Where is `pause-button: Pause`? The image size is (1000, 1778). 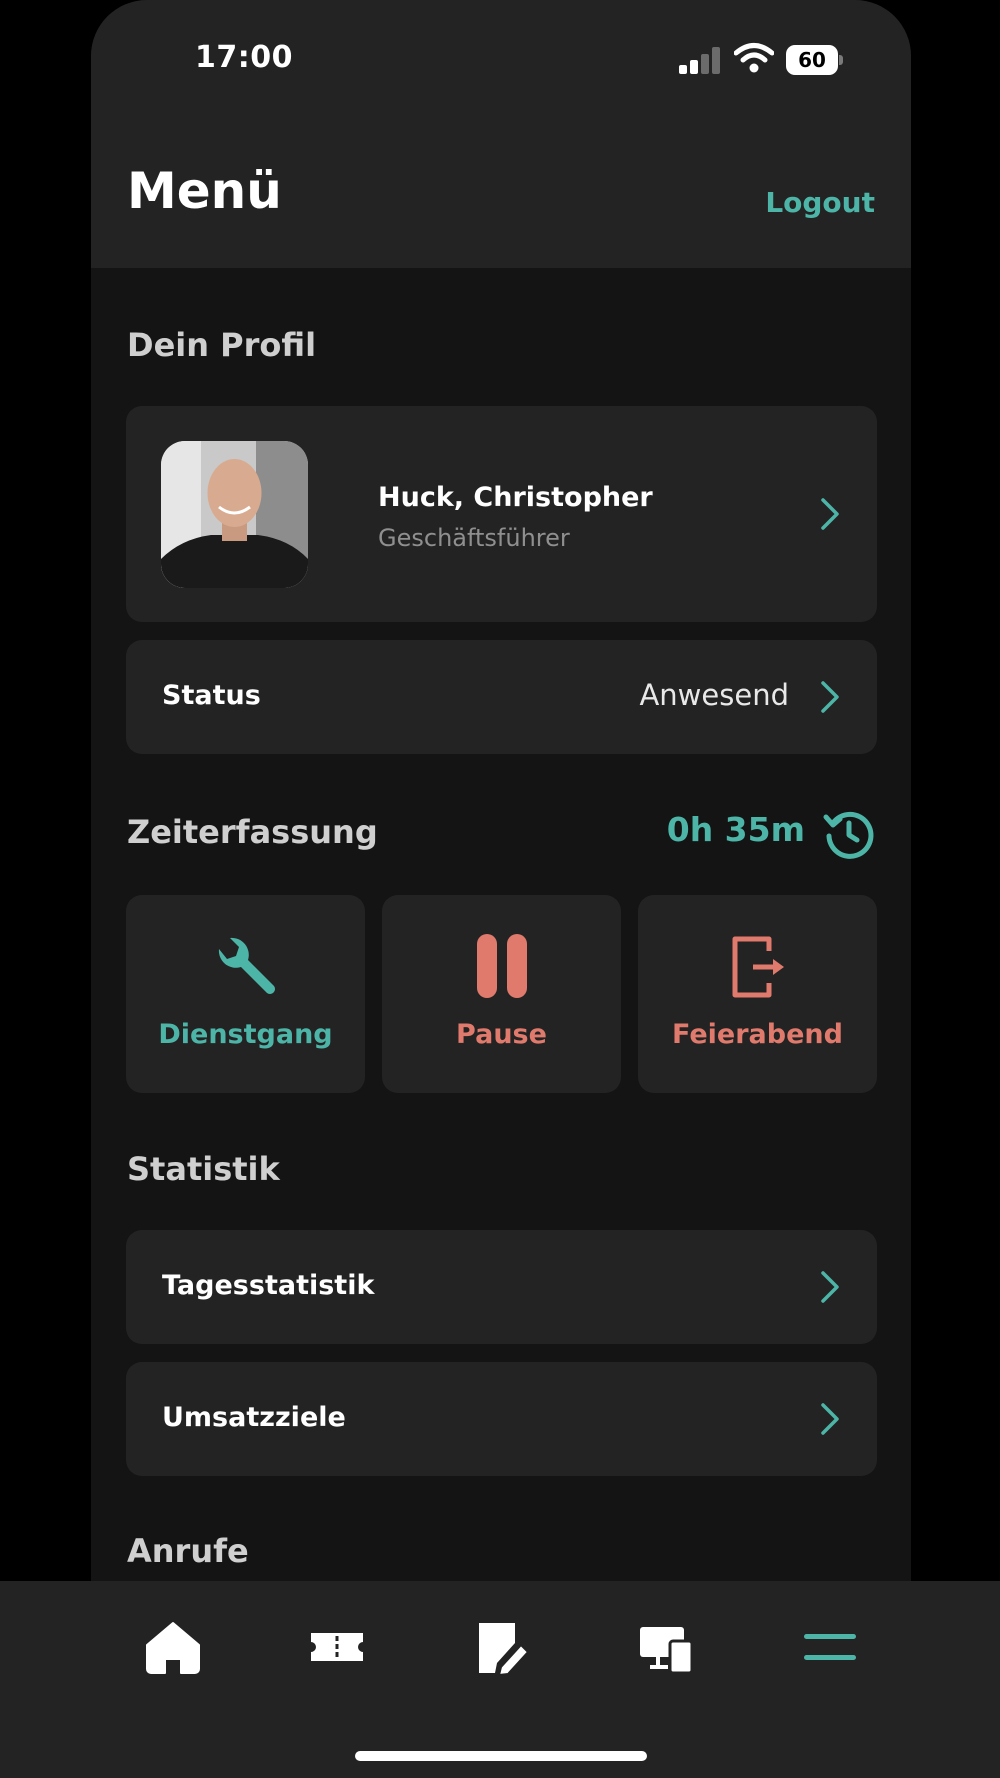 pause-button: Pause is located at coordinates (501, 994).